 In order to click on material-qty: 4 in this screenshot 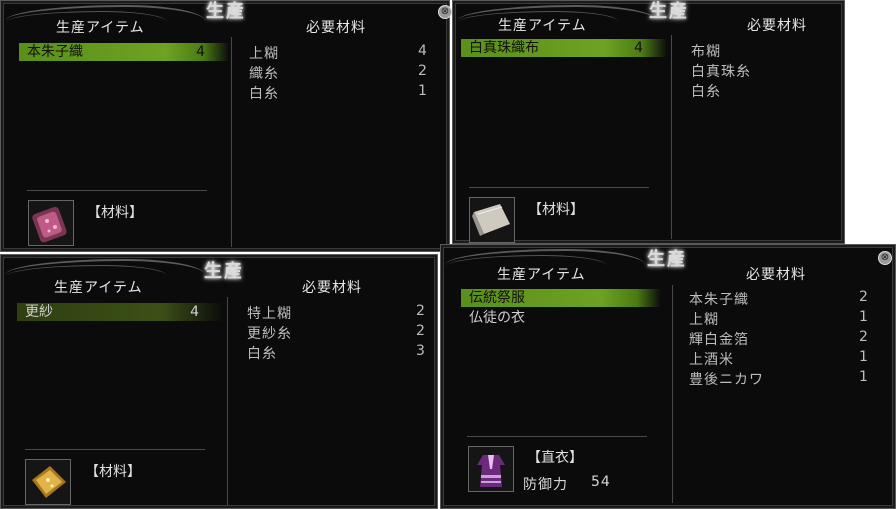, I will do `click(422, 51)`.